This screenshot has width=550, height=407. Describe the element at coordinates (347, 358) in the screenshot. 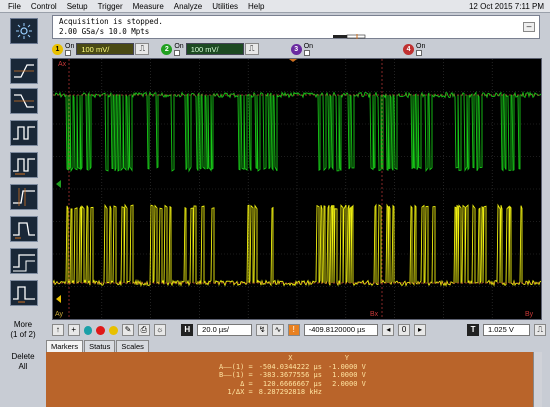

I see `readout-header-y: Y` at that location.